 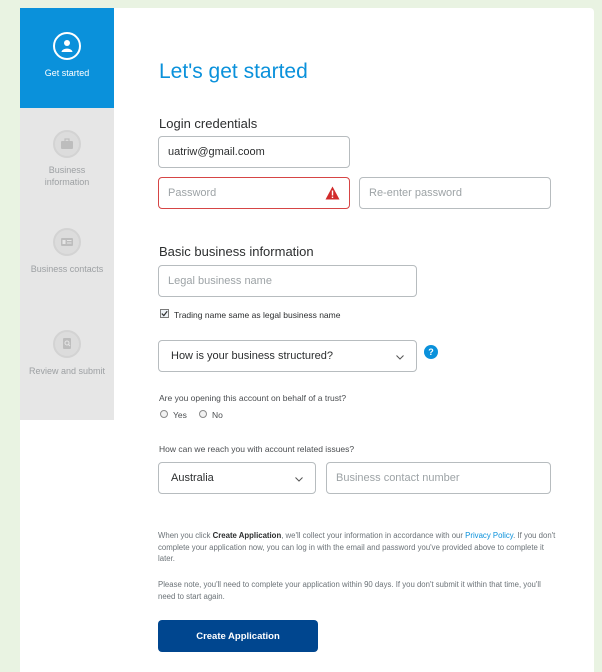 I want to click on privacy-policy-link: Privacy Policy, so click(x=489, y=535).